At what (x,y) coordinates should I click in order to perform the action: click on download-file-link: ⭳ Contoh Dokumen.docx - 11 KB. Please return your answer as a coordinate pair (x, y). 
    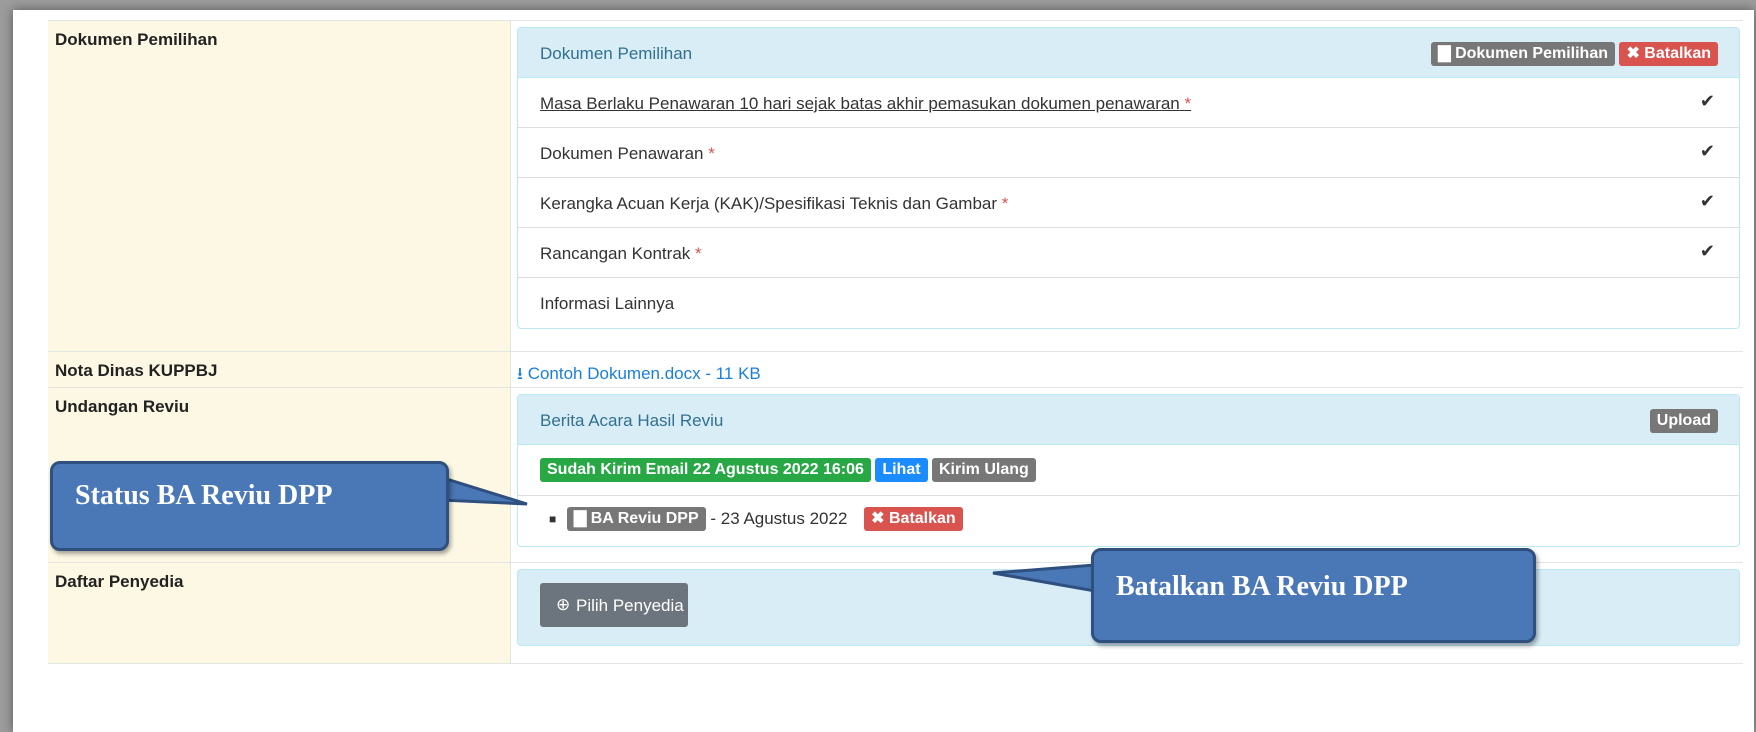
    Looking at the image, I should click on (639, 375).